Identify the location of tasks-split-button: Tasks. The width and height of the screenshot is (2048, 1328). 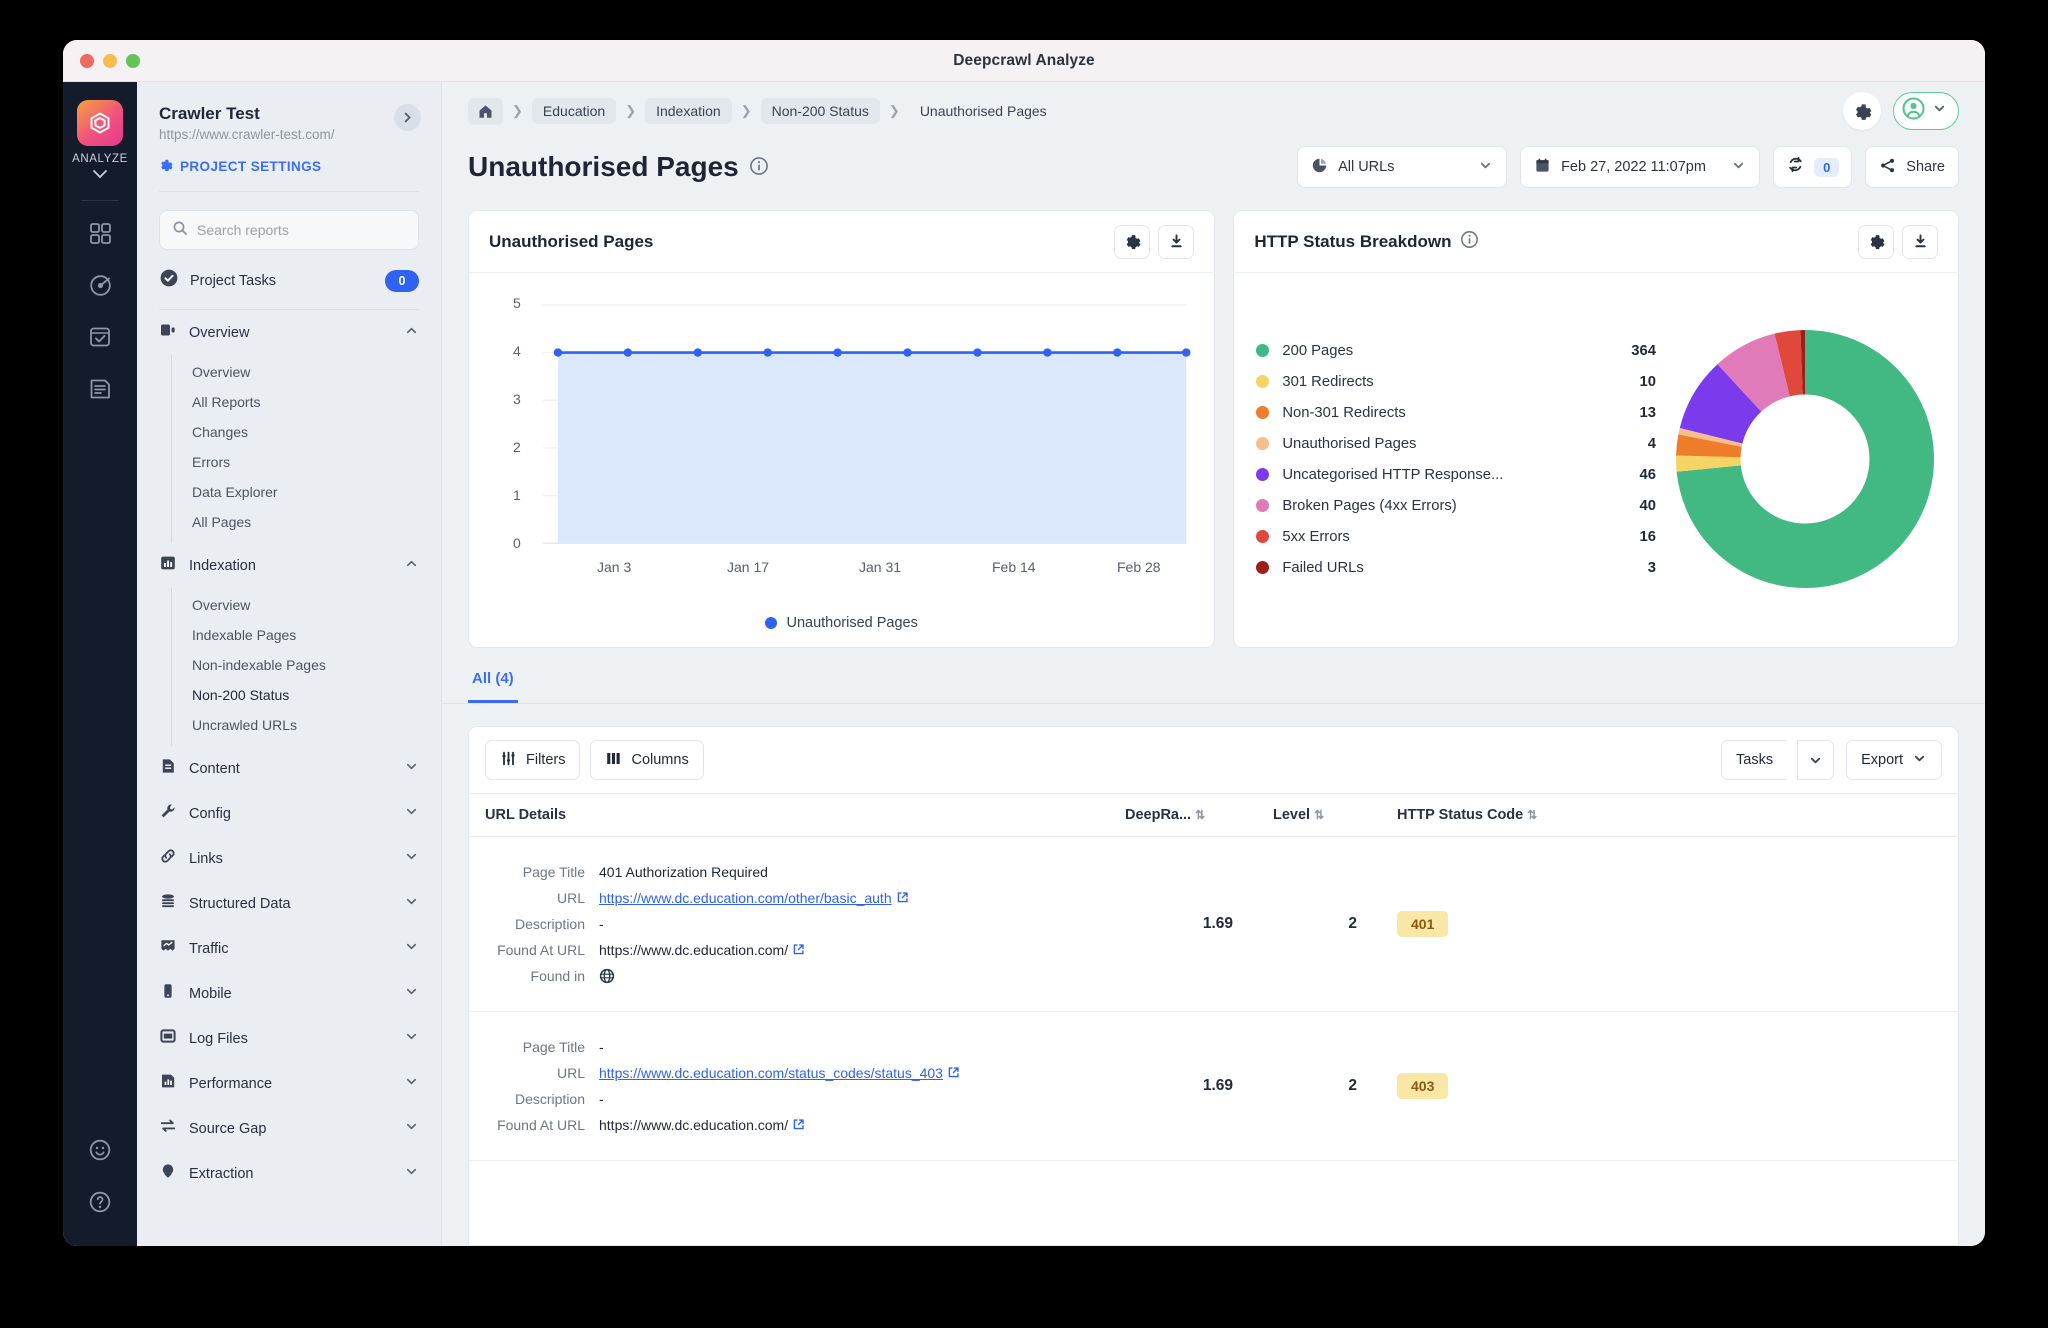
(1778, 760).